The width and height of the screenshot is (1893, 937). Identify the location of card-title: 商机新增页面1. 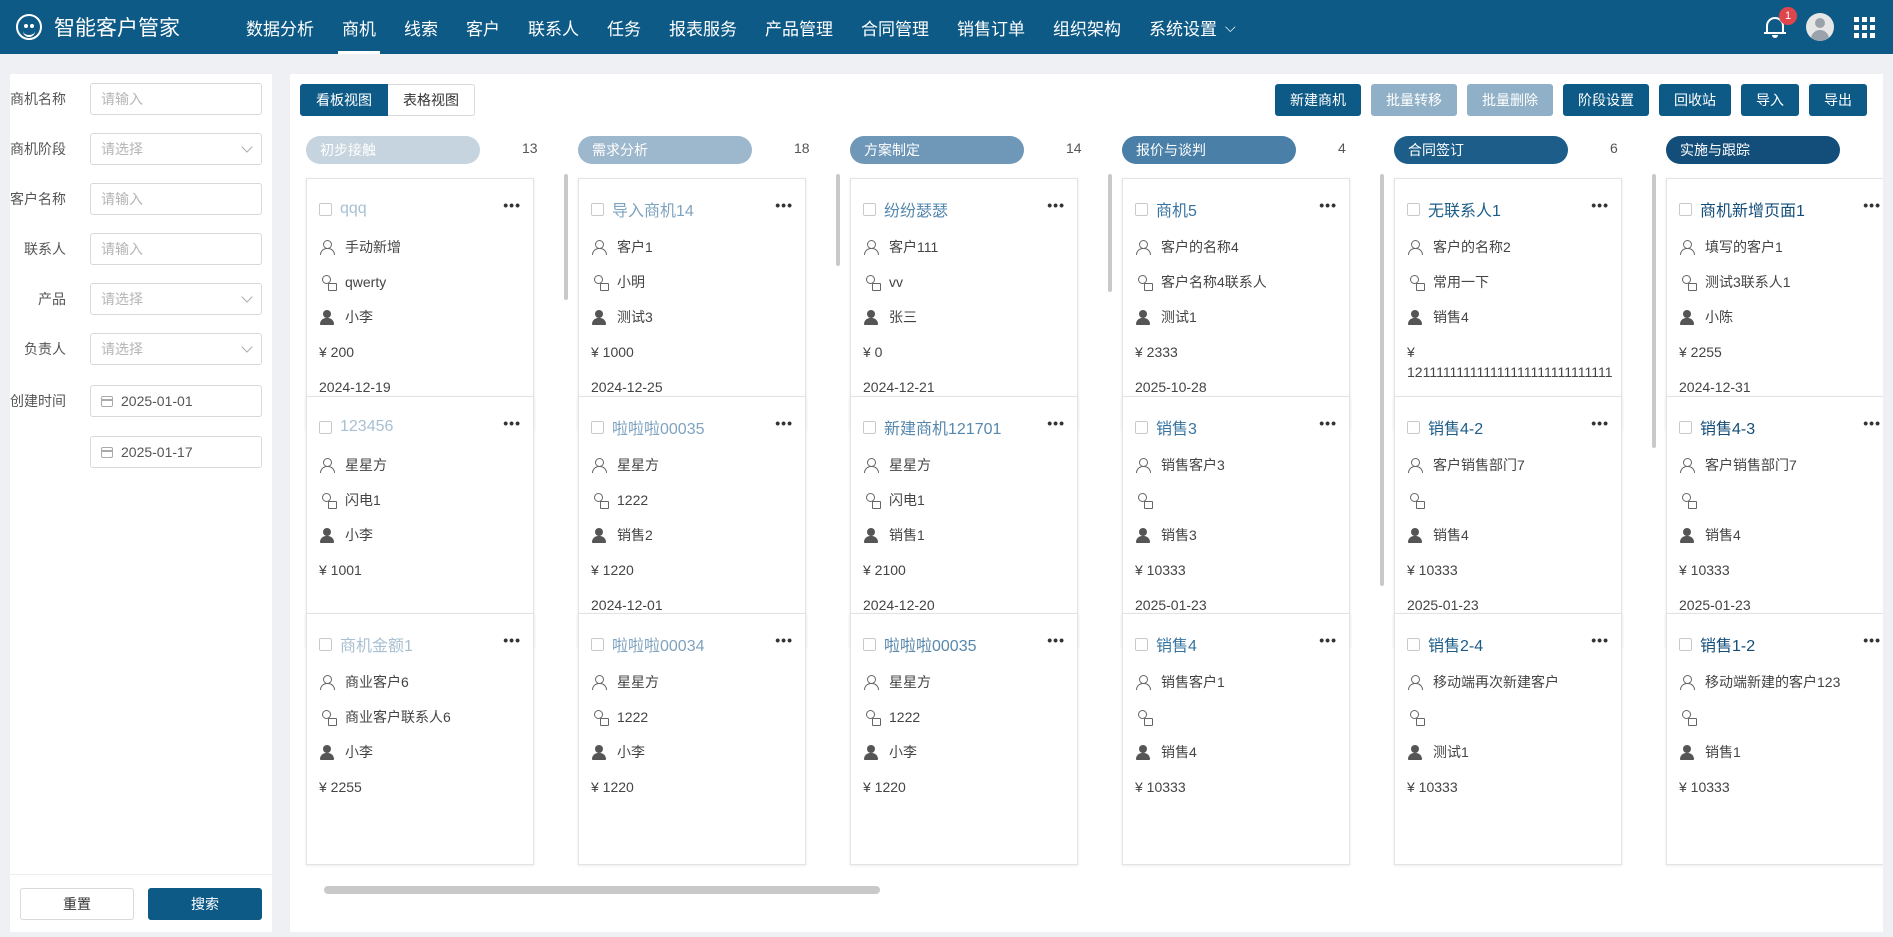
(1752, 209).